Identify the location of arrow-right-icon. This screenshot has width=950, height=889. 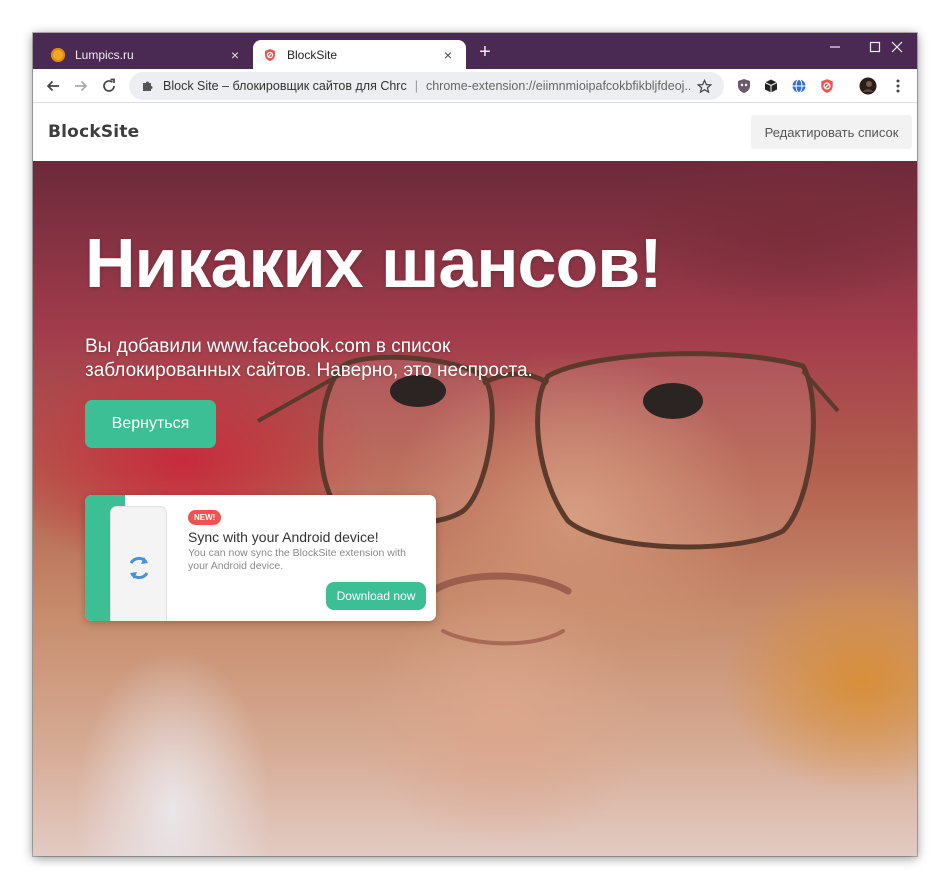
(81, 86).